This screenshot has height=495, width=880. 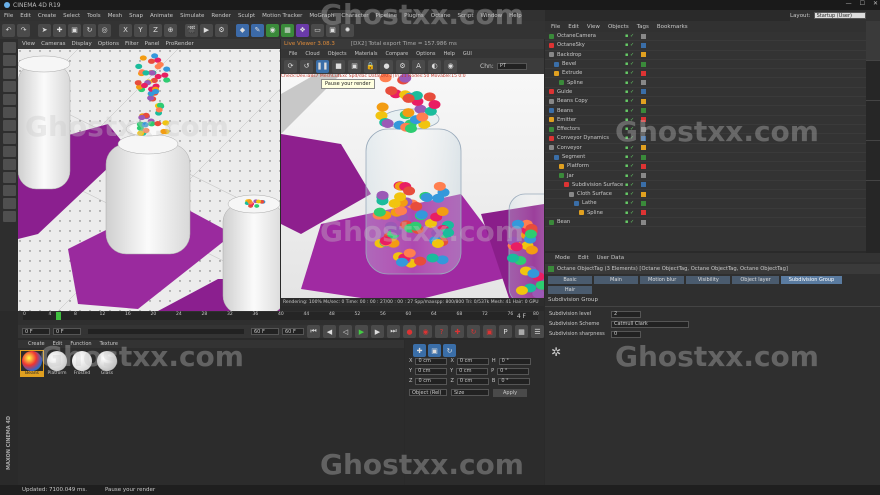 What do you see at coordinates (345, 331) in the screenshot?
I see `play-reverse-icon: ◁` at bounding box center [345, 331].